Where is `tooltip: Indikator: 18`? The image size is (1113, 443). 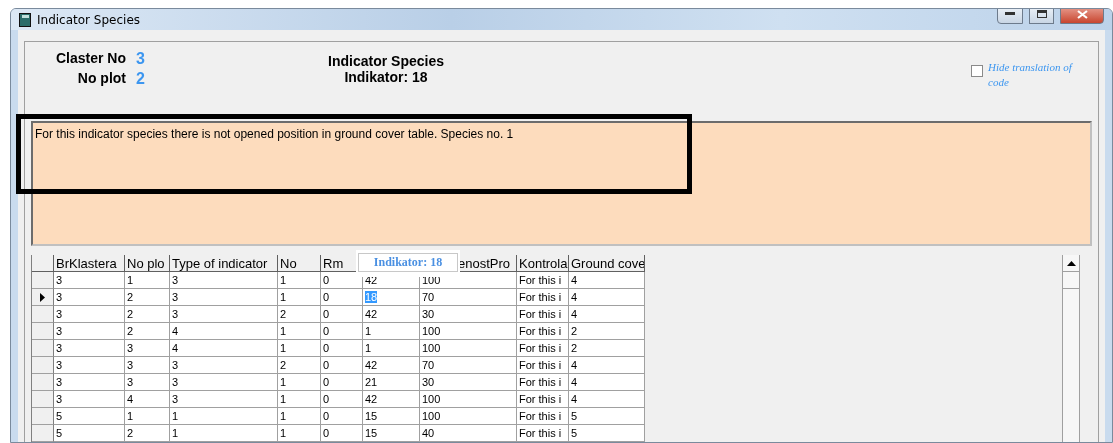
tooltip: Indikator: 18 is located at coordinates (408, 263).